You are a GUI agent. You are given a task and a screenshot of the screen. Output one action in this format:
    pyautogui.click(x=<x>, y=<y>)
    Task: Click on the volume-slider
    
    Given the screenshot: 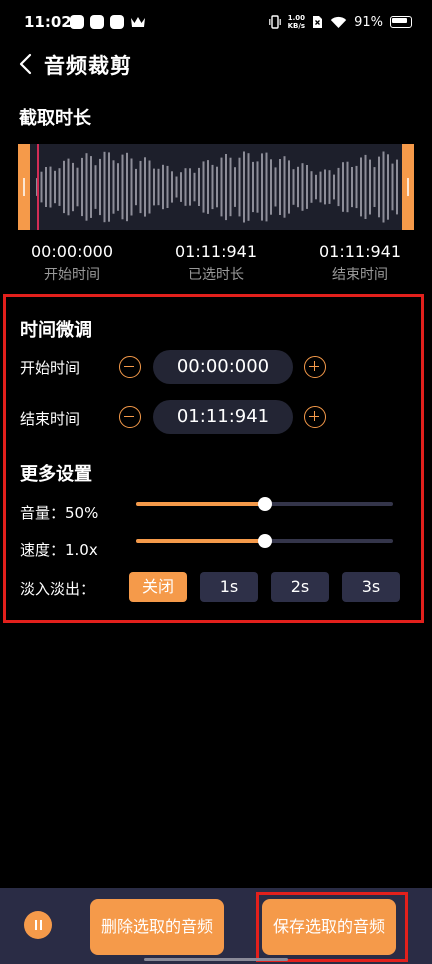 What is the action you would take?
    pyautogui.click(x=264, y=504)
    